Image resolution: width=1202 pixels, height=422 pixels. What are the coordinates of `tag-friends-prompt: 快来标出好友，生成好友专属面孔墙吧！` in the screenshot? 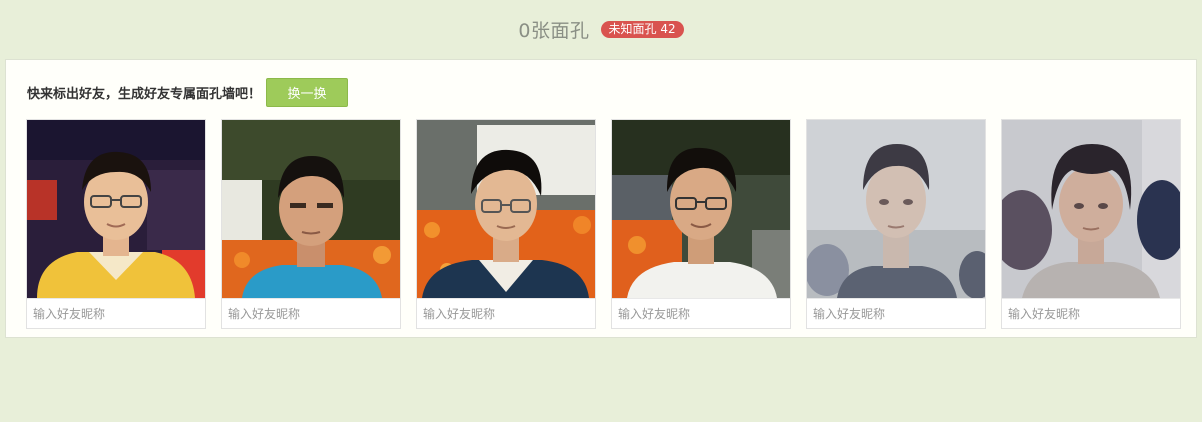 It's located at (144, 94).